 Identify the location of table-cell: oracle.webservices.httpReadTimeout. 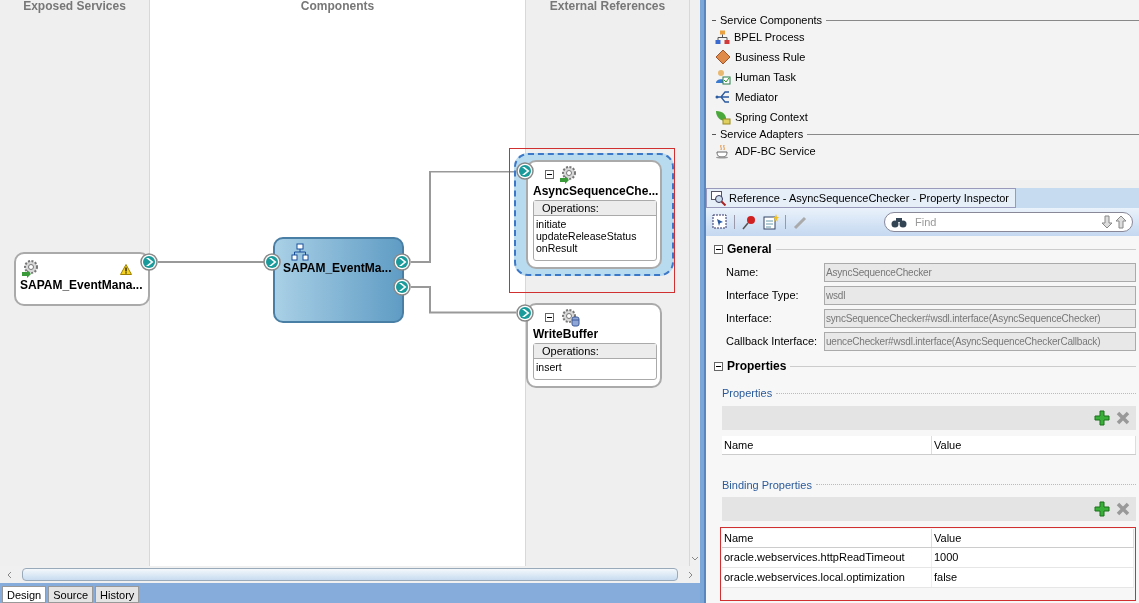
(827, 557).